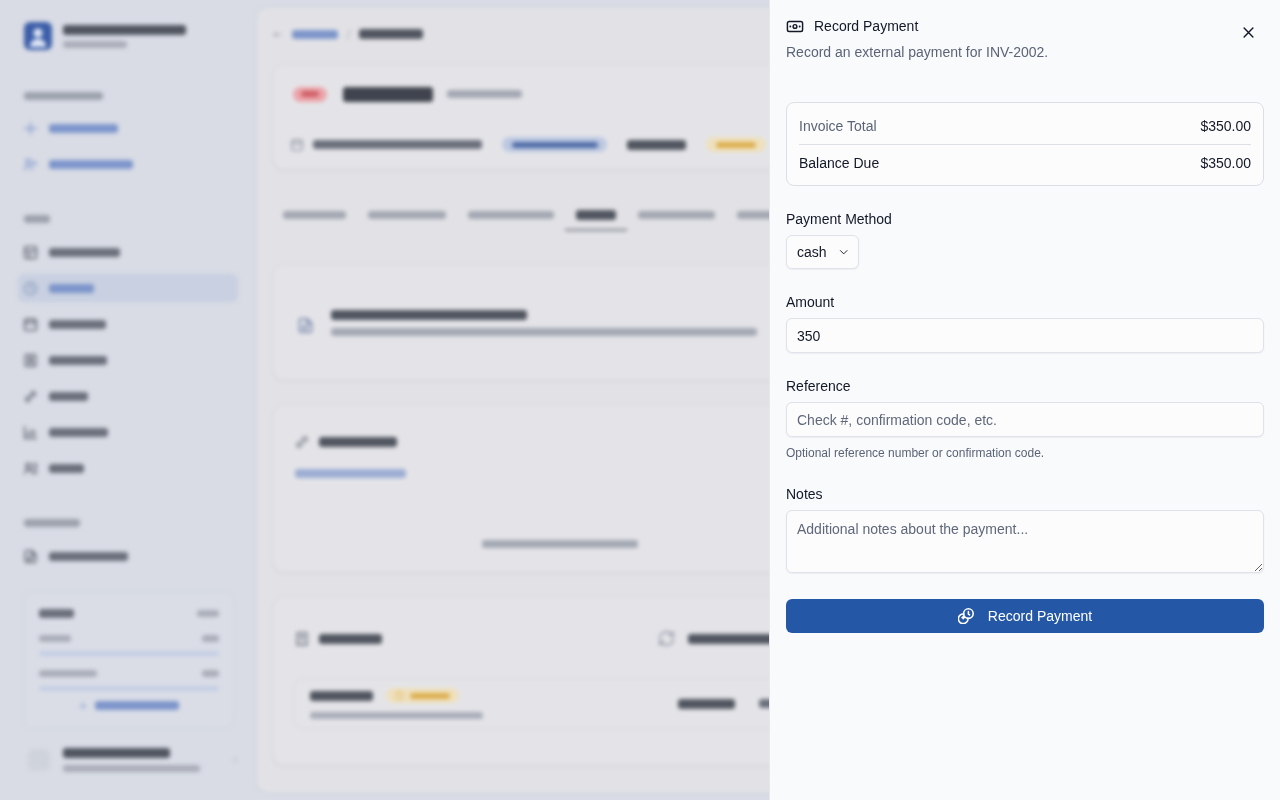  What do you see at coordinates (965, 616) in the screenshot?
I see `coins-icon` at bounding box center [965, 616].